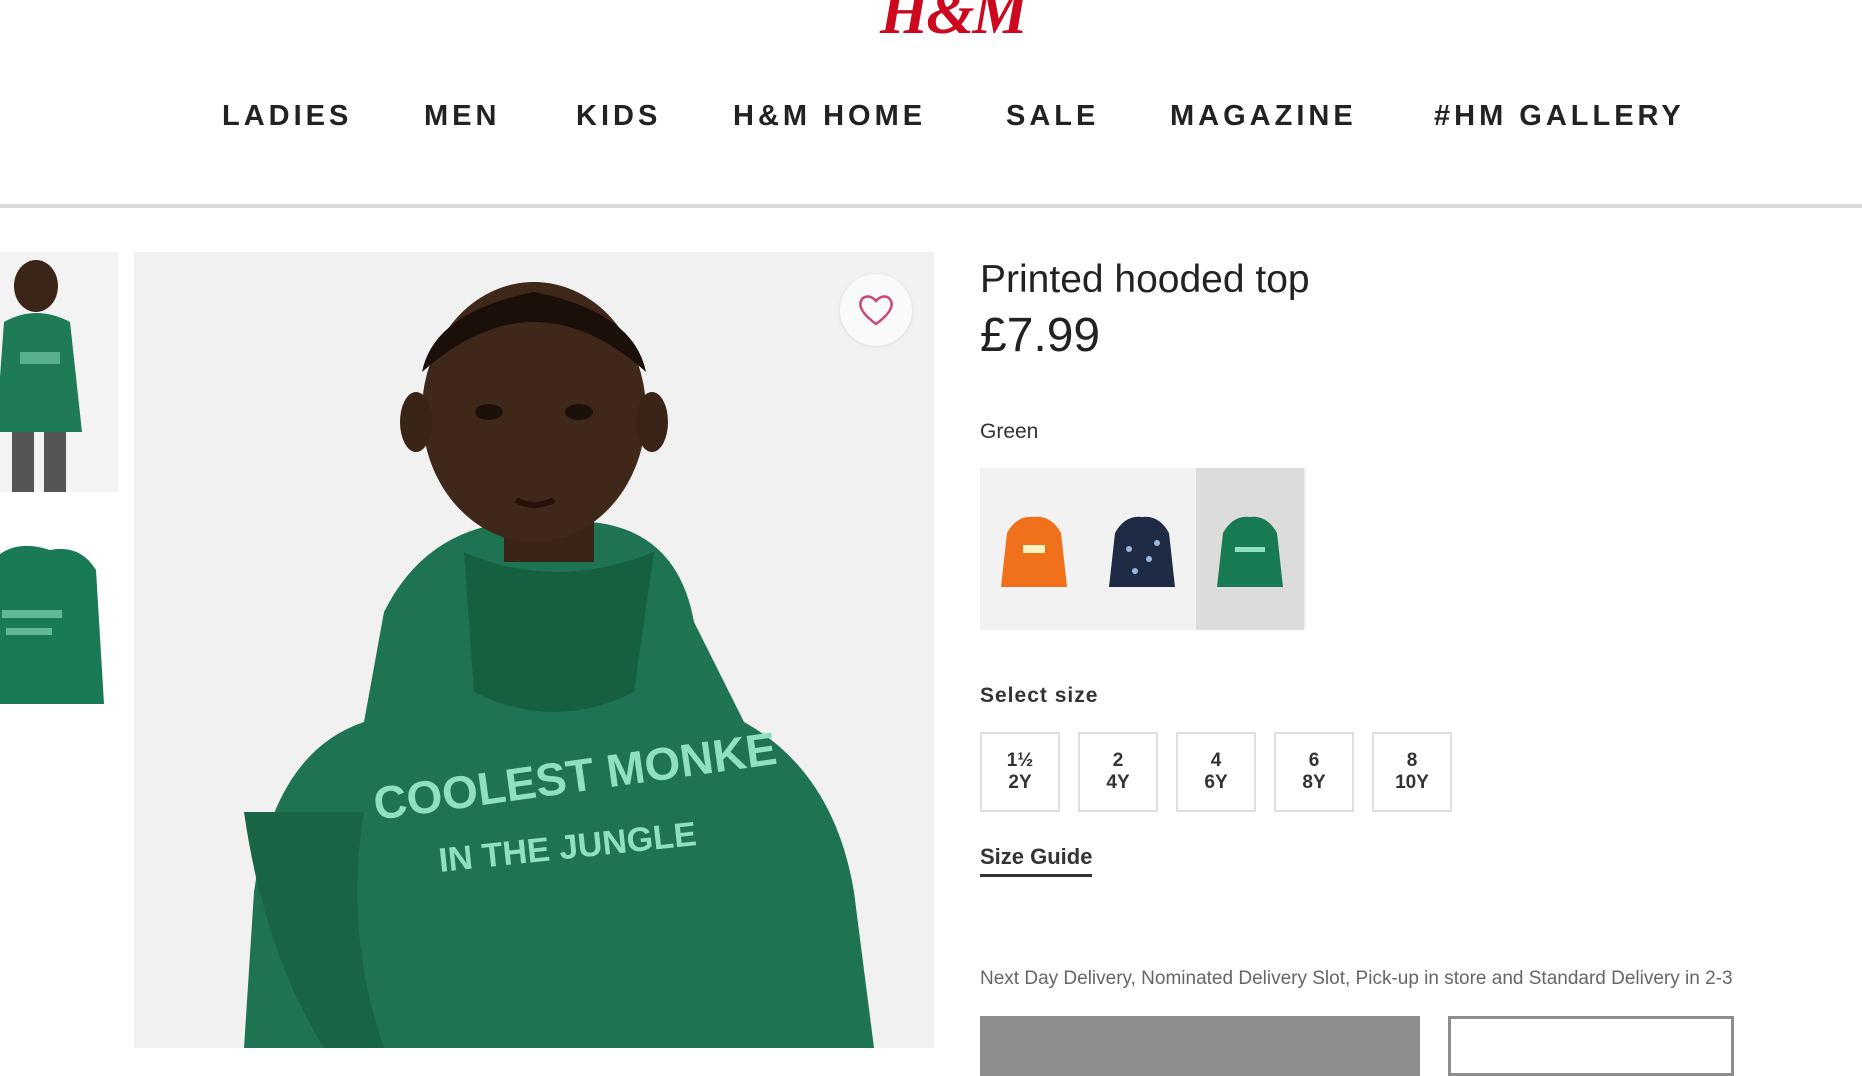  Describe the element at coordinates (1142, 551) in the screenshot. I see `navy-hoodie-icon` at that location.